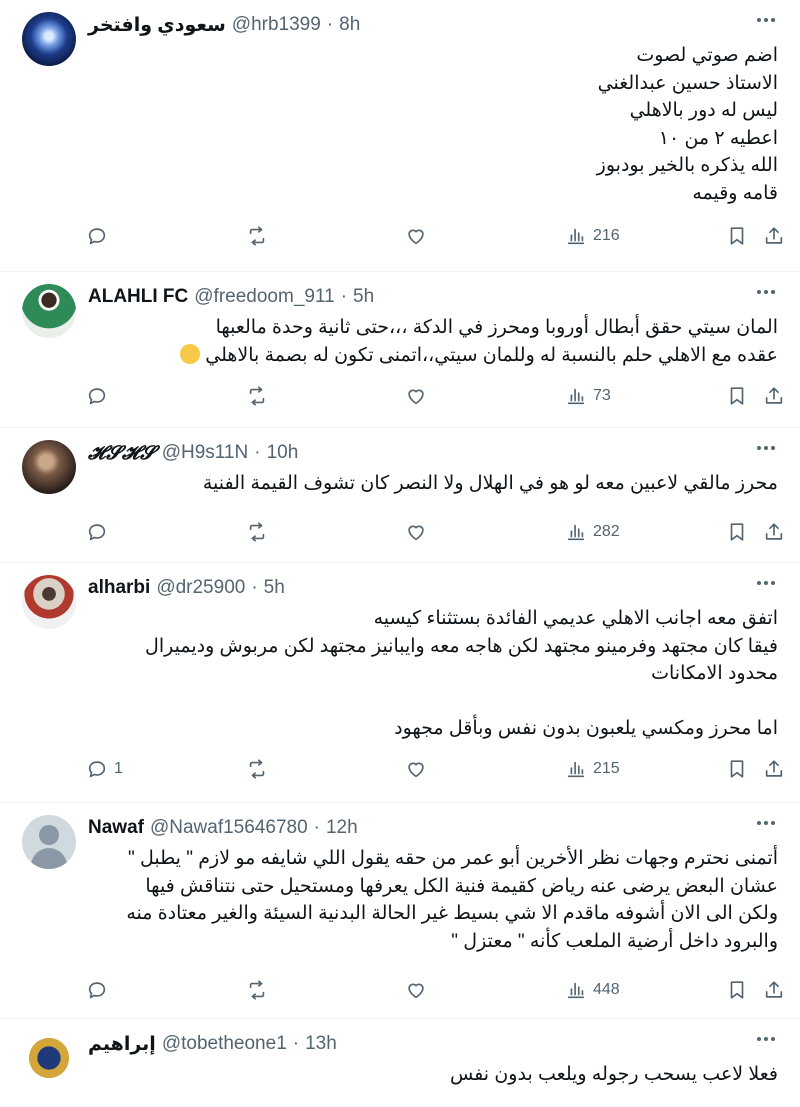 This screenshot has height=1107, width=800. I want to click on timestamp: 13h, so click(321, 1044).